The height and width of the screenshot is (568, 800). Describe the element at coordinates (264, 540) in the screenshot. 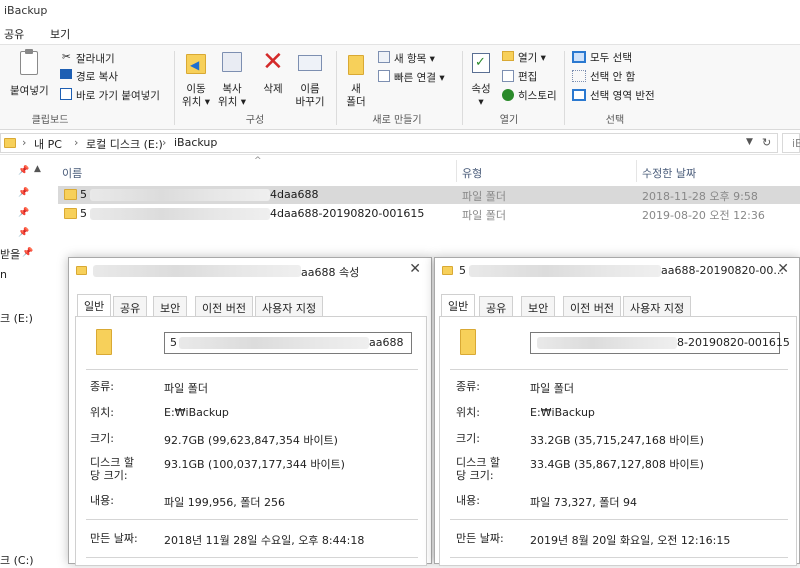

I see `created-value: 2018년 11월 28일 수요일, 오후 8:44:18` at that location.